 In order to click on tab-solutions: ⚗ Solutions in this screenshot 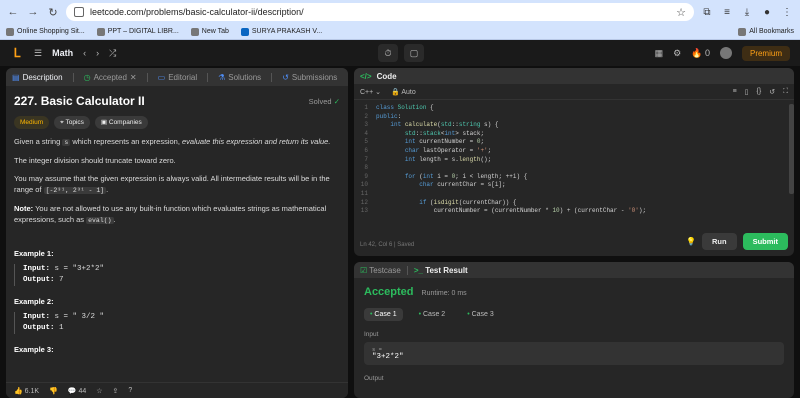, I will do `click(239, 77)`.